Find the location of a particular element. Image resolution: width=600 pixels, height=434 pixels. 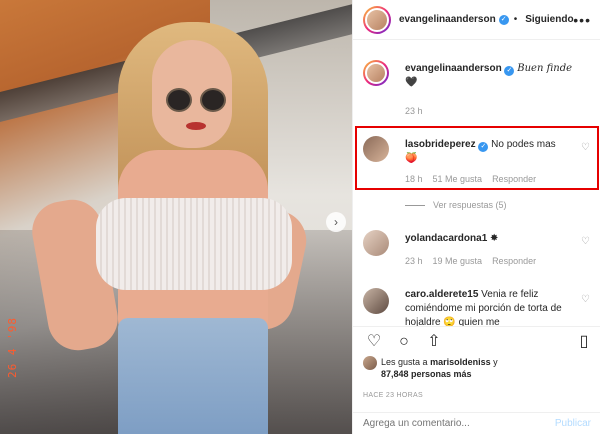

next-photo-button: › is located at coordinates (336, 222).